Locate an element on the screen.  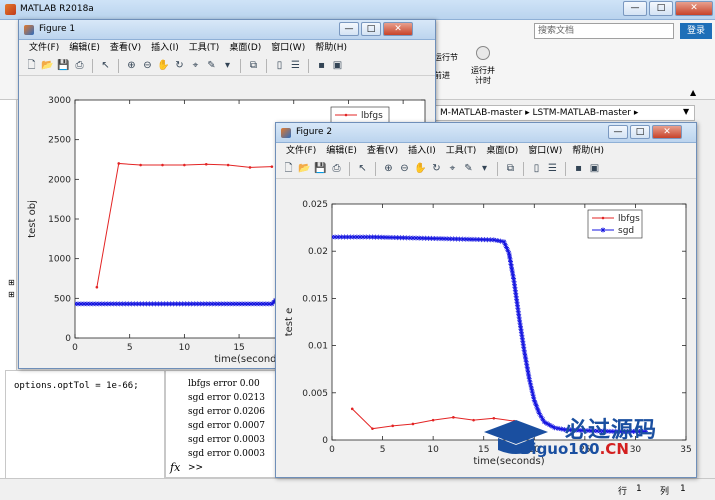
y-tick-label: 0.005 is located at coordinates (315, 394).